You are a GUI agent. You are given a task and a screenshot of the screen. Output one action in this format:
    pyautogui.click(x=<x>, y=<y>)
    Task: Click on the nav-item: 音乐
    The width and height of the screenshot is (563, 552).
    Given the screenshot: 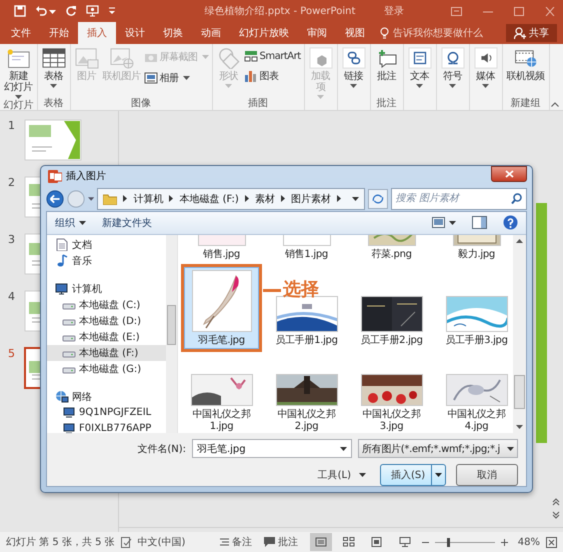 What is the action you would take?
    pyautogui.click(x=106, y=260)
    